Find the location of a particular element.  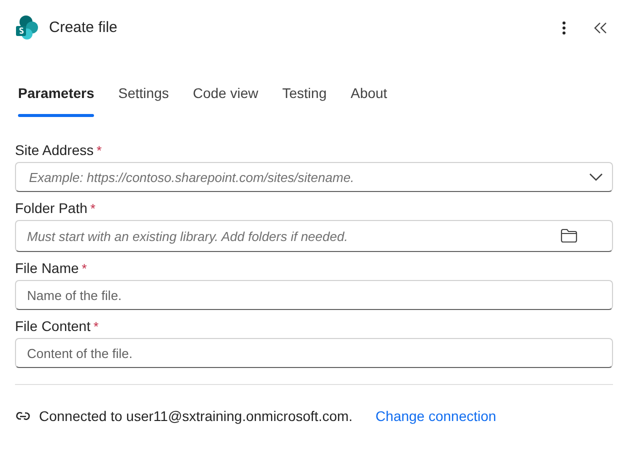

tab: Parameters is located at coordinates (56, 97).